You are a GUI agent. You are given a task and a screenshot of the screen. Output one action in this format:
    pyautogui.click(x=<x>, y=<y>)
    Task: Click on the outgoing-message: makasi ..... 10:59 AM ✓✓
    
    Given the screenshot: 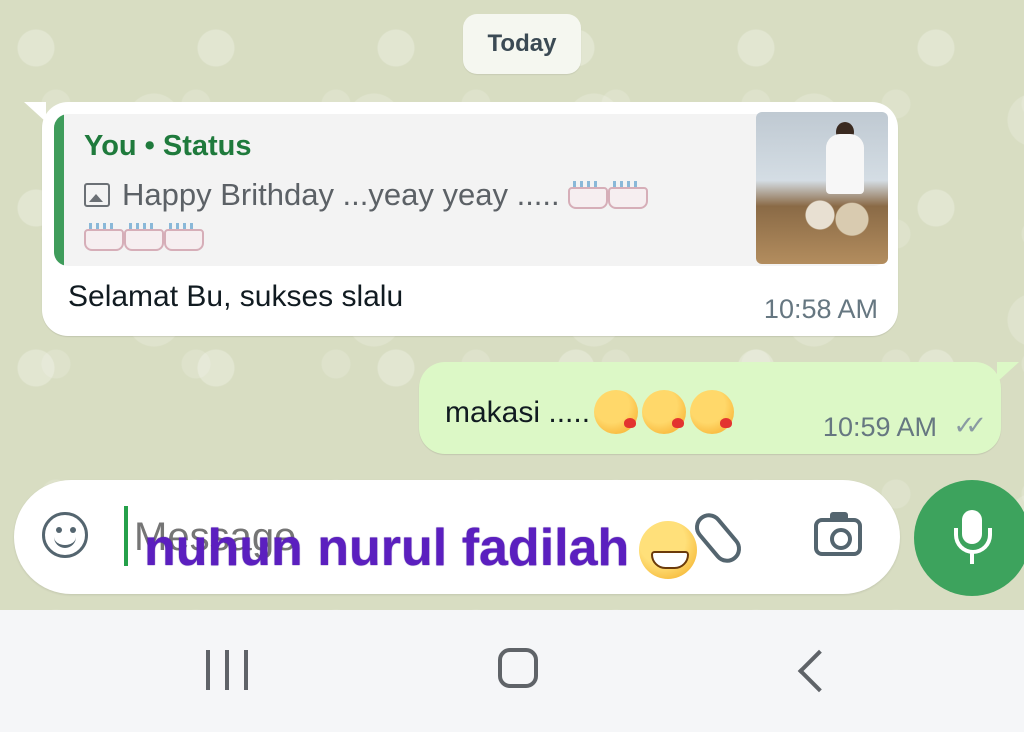 What is the action you would take?
    pyautogui.click(x=719, y=408)
    